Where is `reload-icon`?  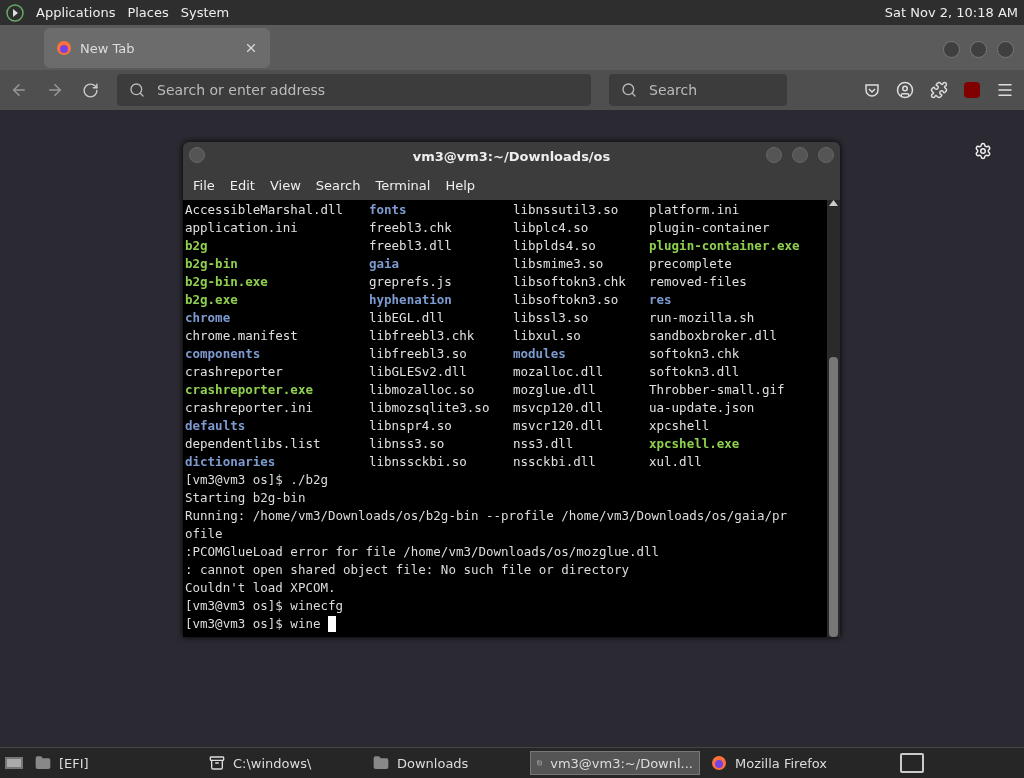
reload-icon is located at coordinates (90, 90).